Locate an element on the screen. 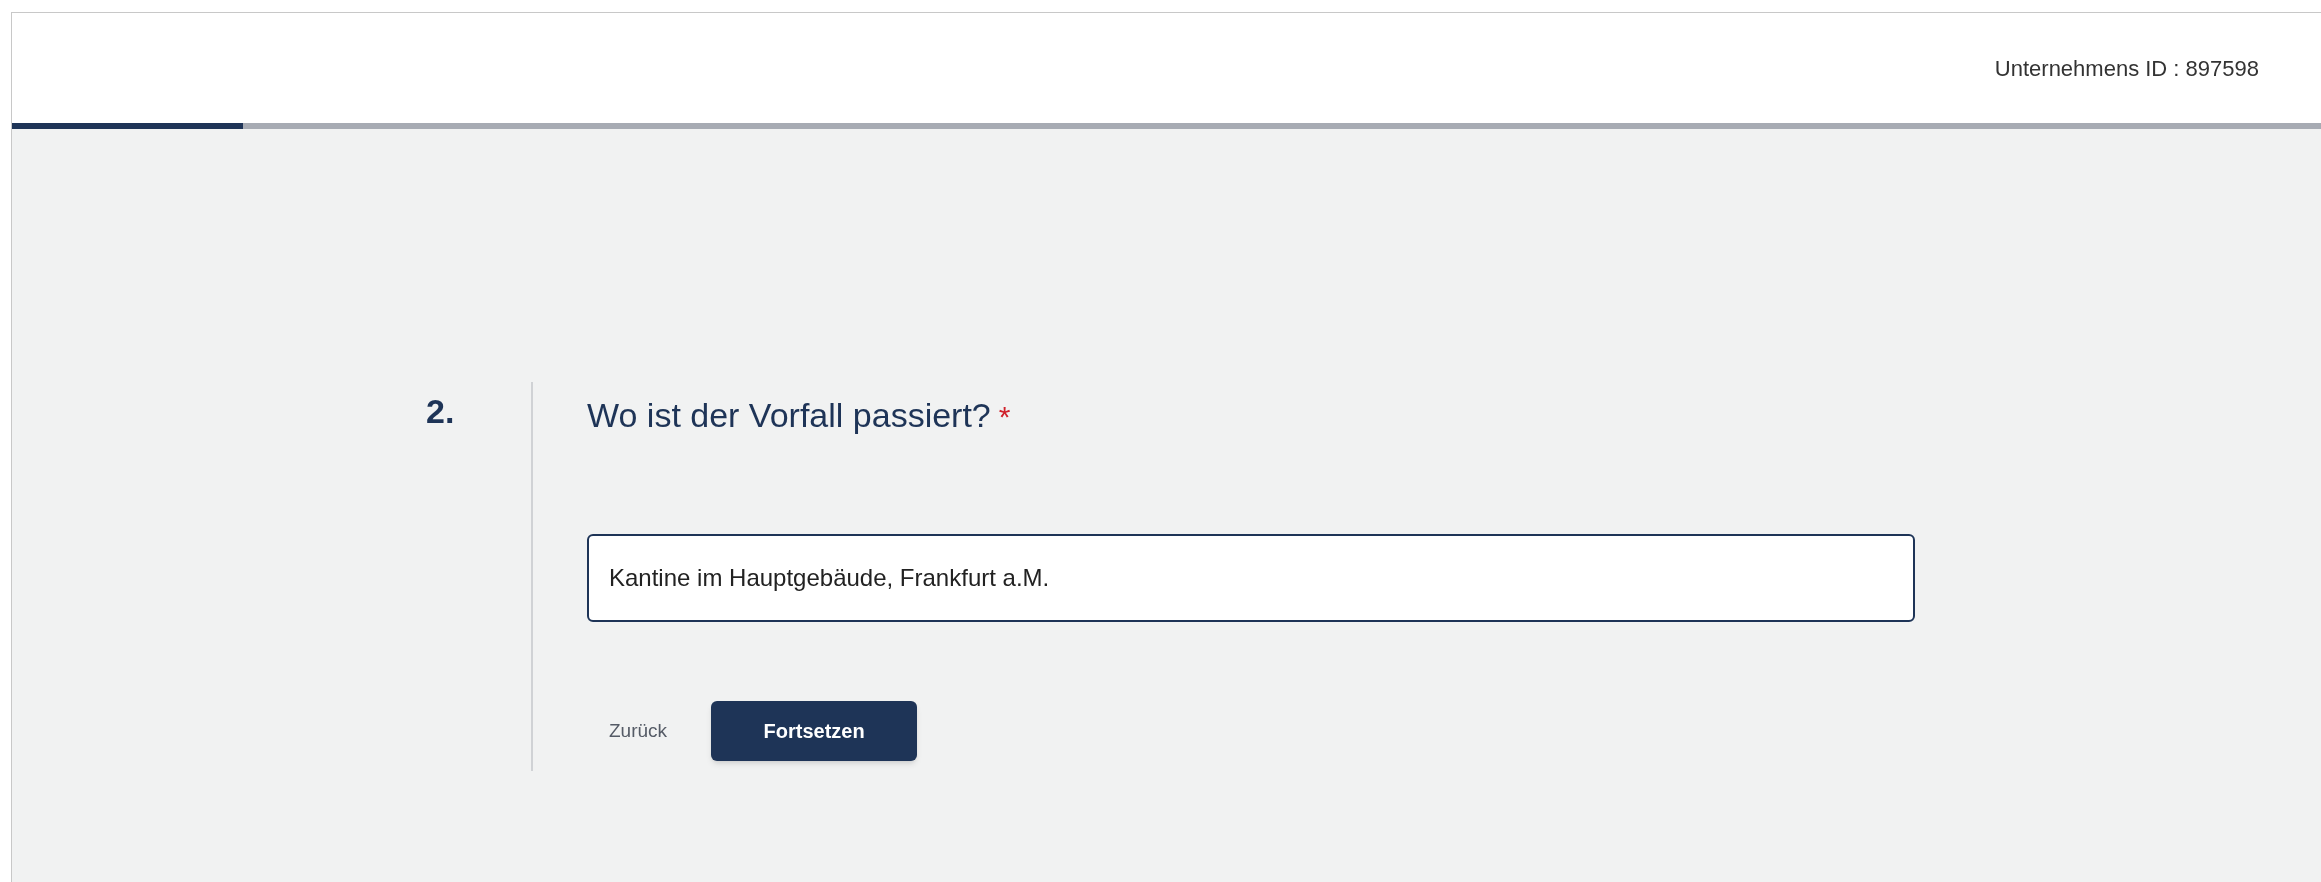 This screenshot has height=882, width=2321. continue-button: Fortsetzen is located at coordinates (814, 731).